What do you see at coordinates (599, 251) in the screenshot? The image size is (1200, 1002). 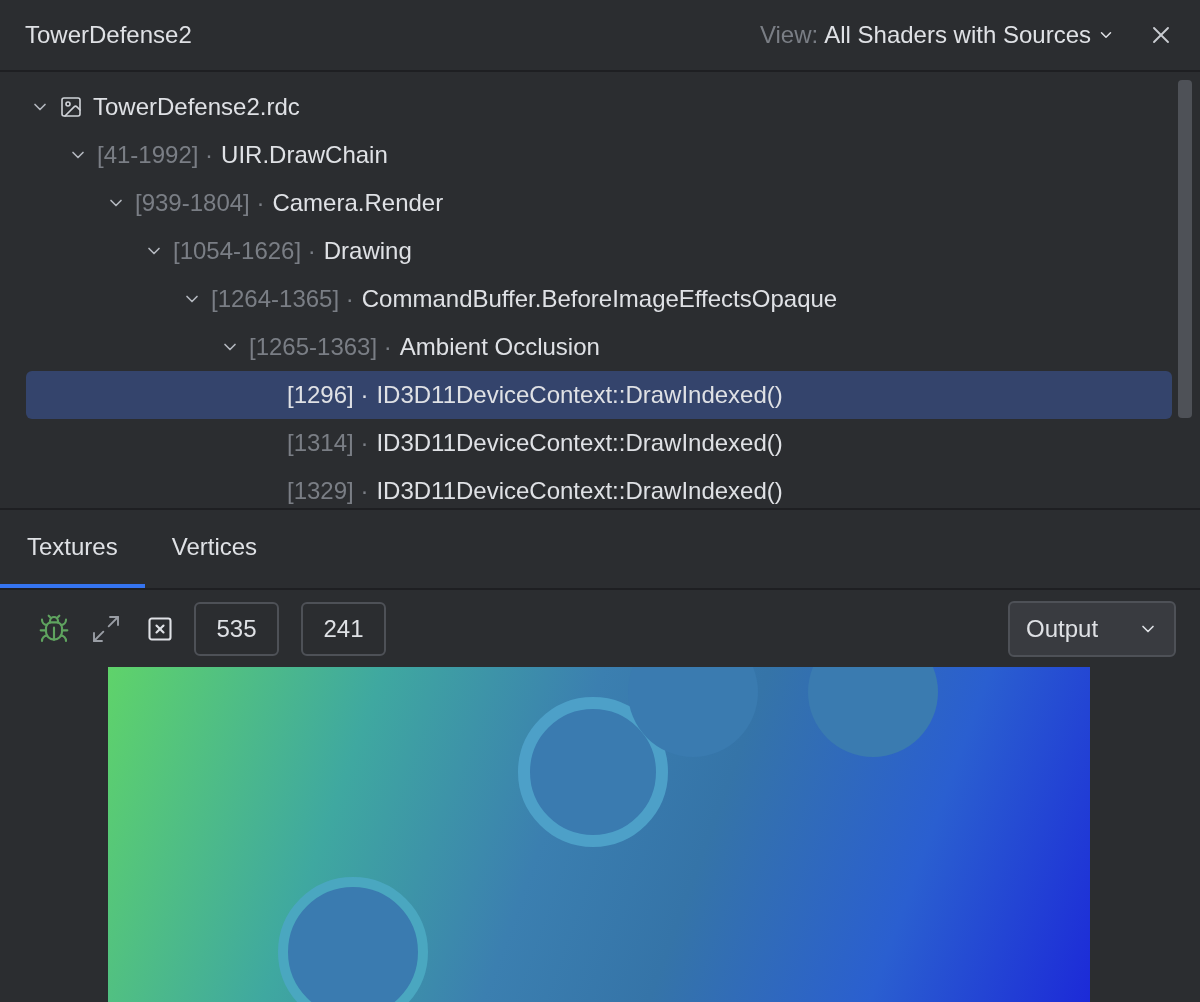 I see `tree-row: [1054-1626] · Drawing` at bounding box center [599, 251].